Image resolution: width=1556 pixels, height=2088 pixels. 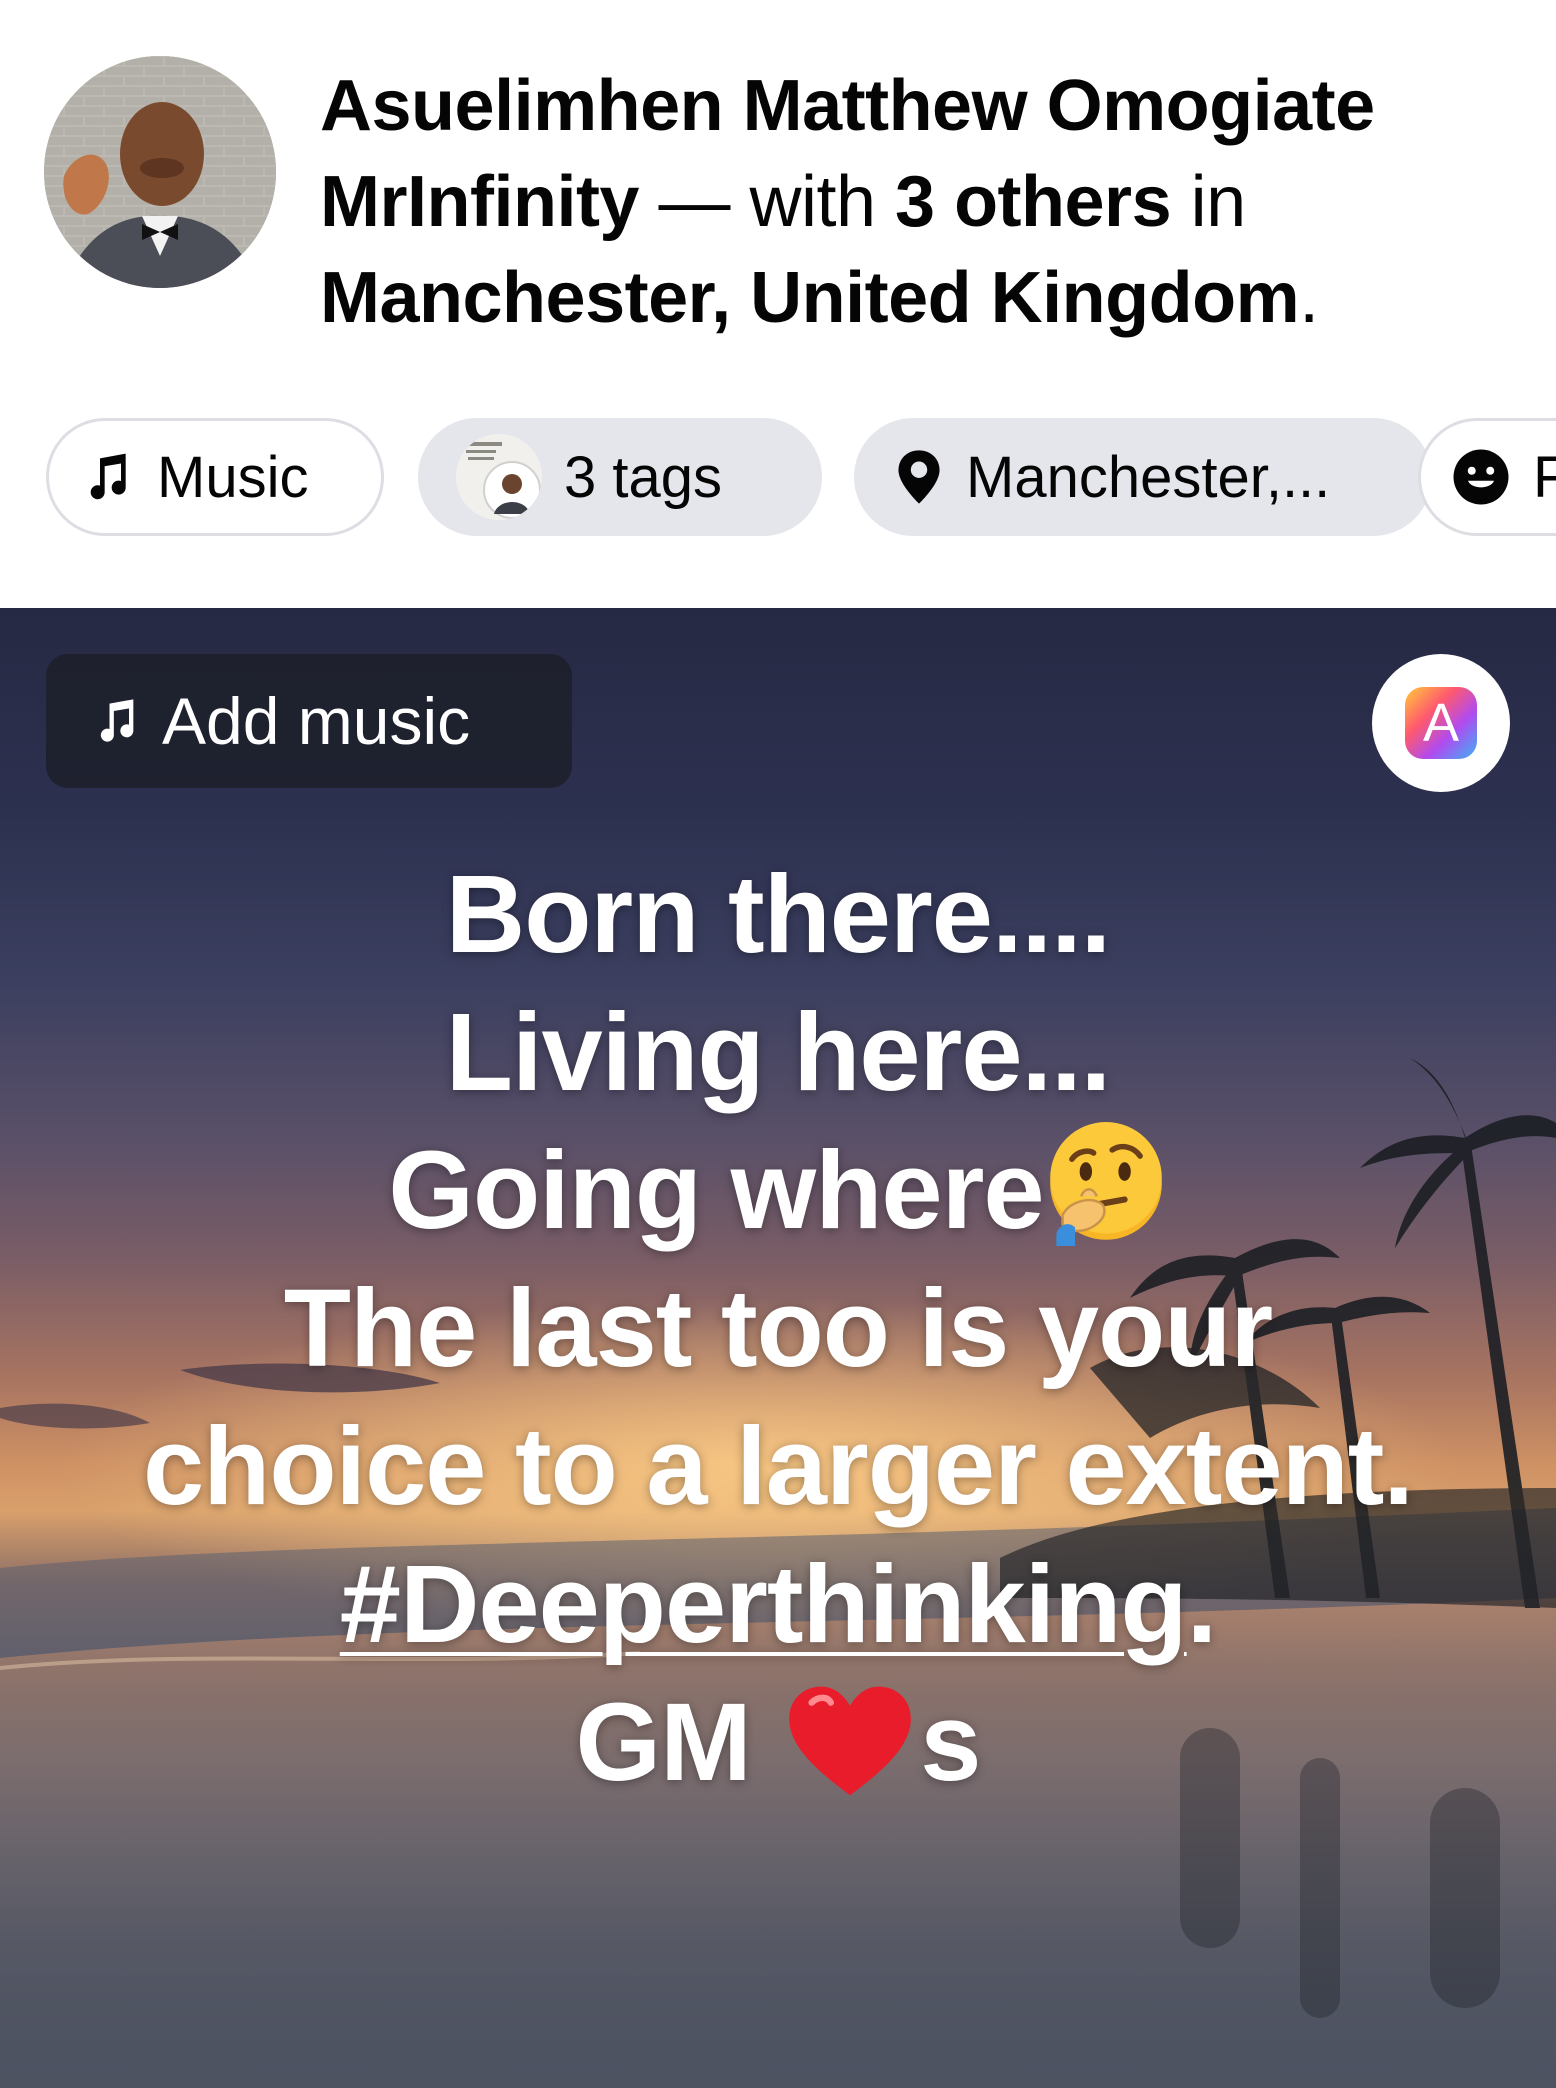 I want to click on post-line-6: #Deeperthinking., so click(x=778, y=1605).